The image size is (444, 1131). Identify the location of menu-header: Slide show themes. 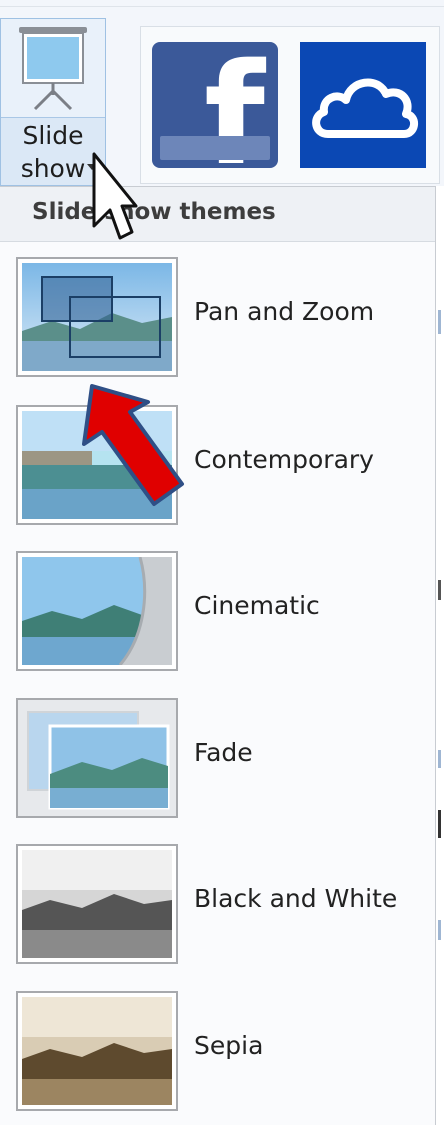
(217, 214).